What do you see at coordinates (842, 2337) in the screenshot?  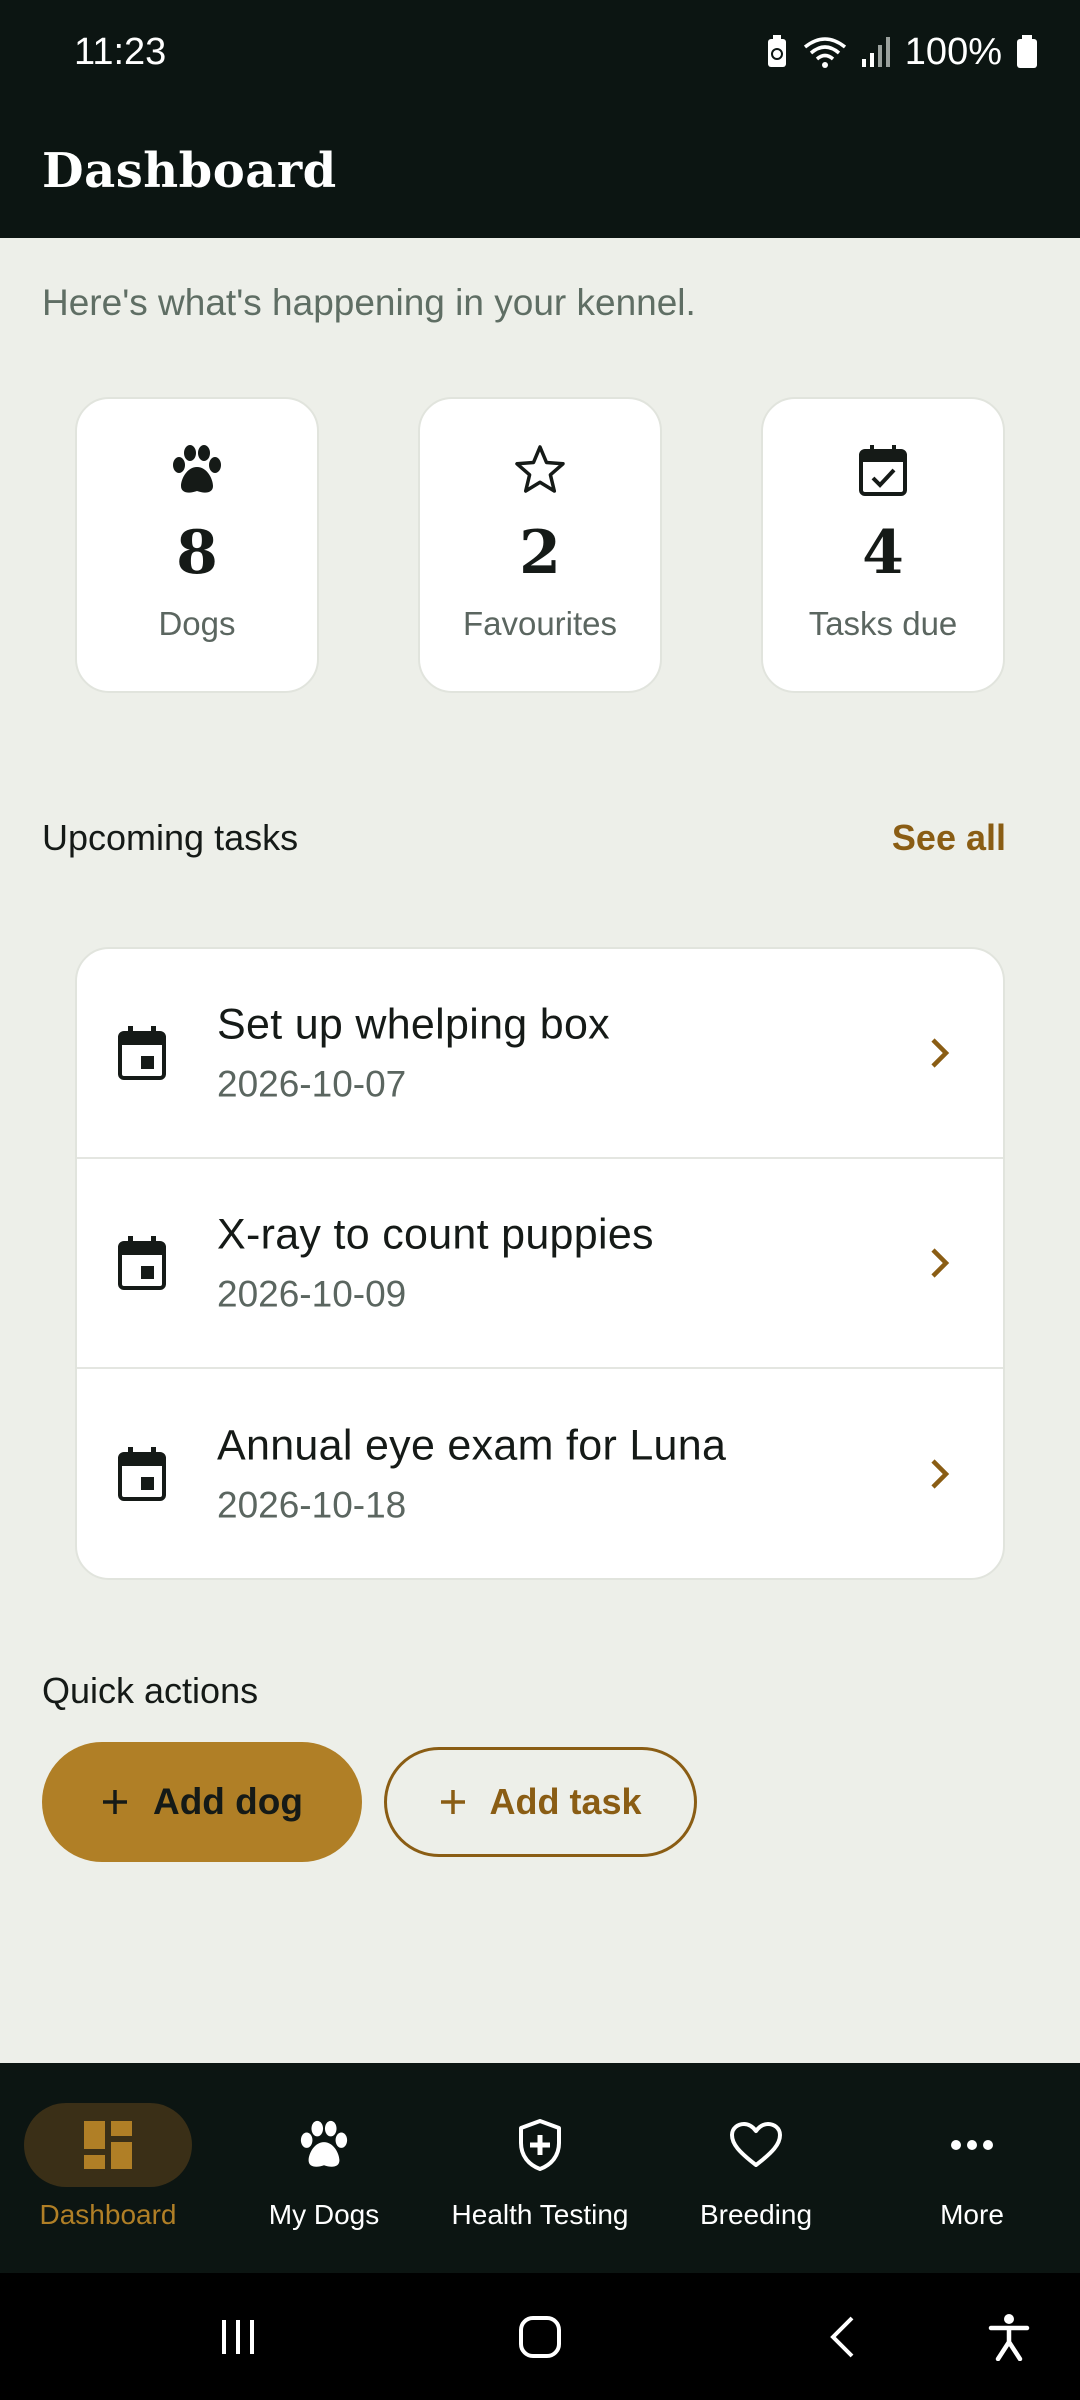 I see `back-icon` at bounding box center [842, 2337].